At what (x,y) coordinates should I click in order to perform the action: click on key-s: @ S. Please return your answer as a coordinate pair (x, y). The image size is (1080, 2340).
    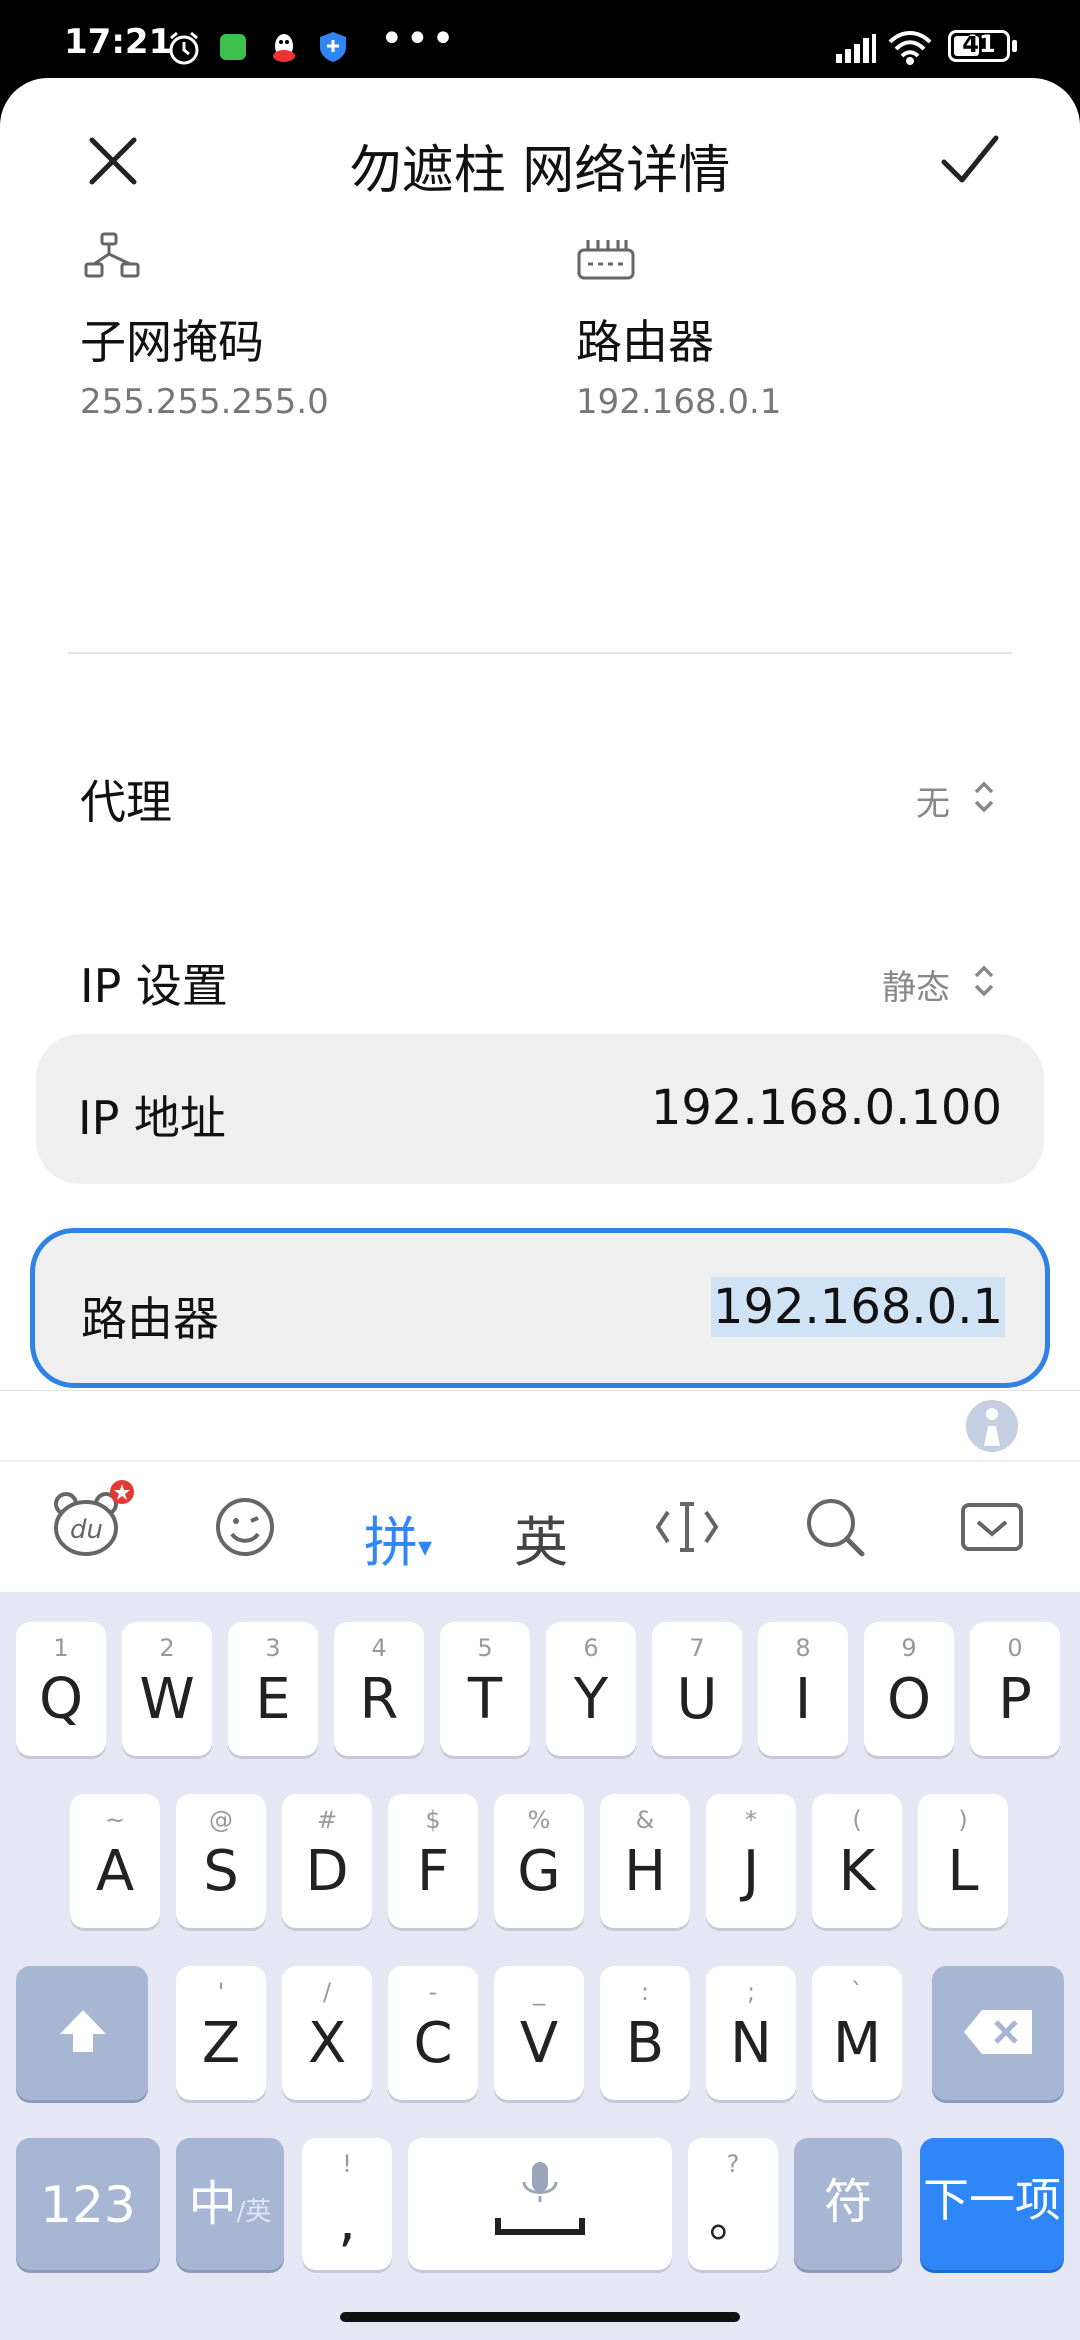
    Looking at the image, I should click on (221, 1861).